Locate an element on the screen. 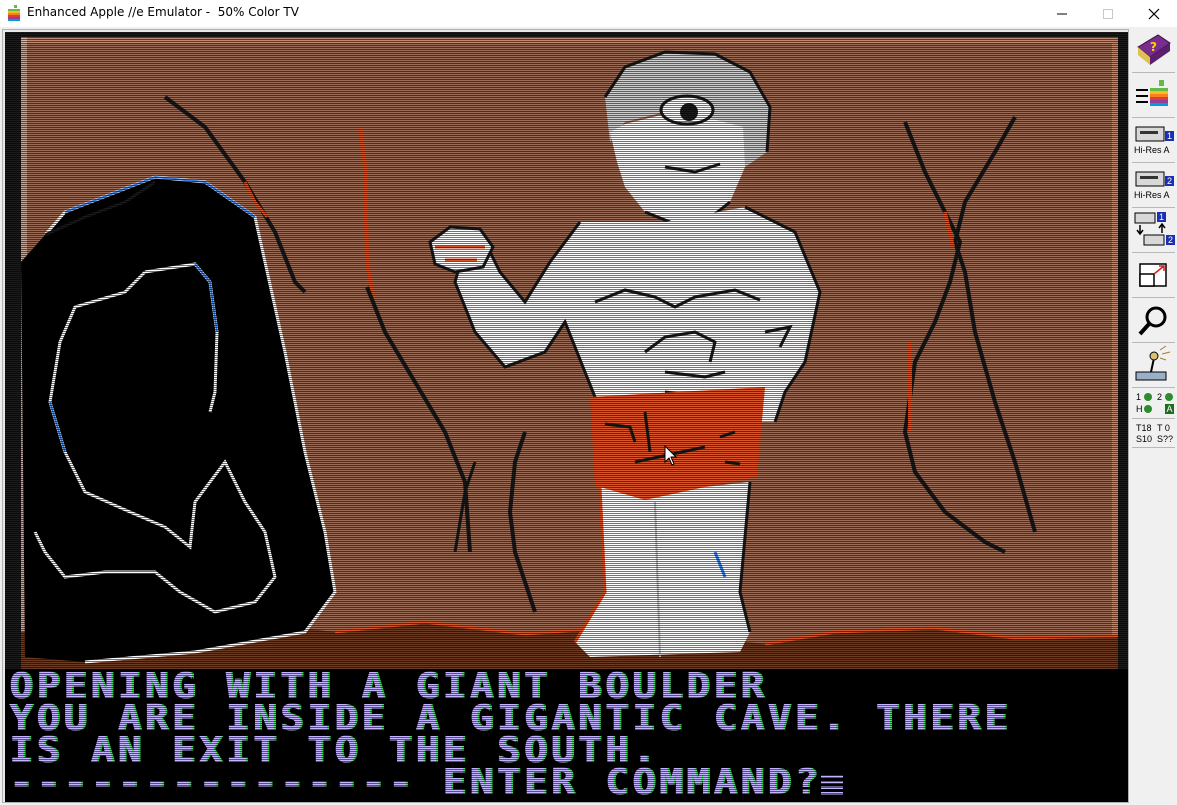  led-1-label: 1 is located at coordinates (1139, 397).